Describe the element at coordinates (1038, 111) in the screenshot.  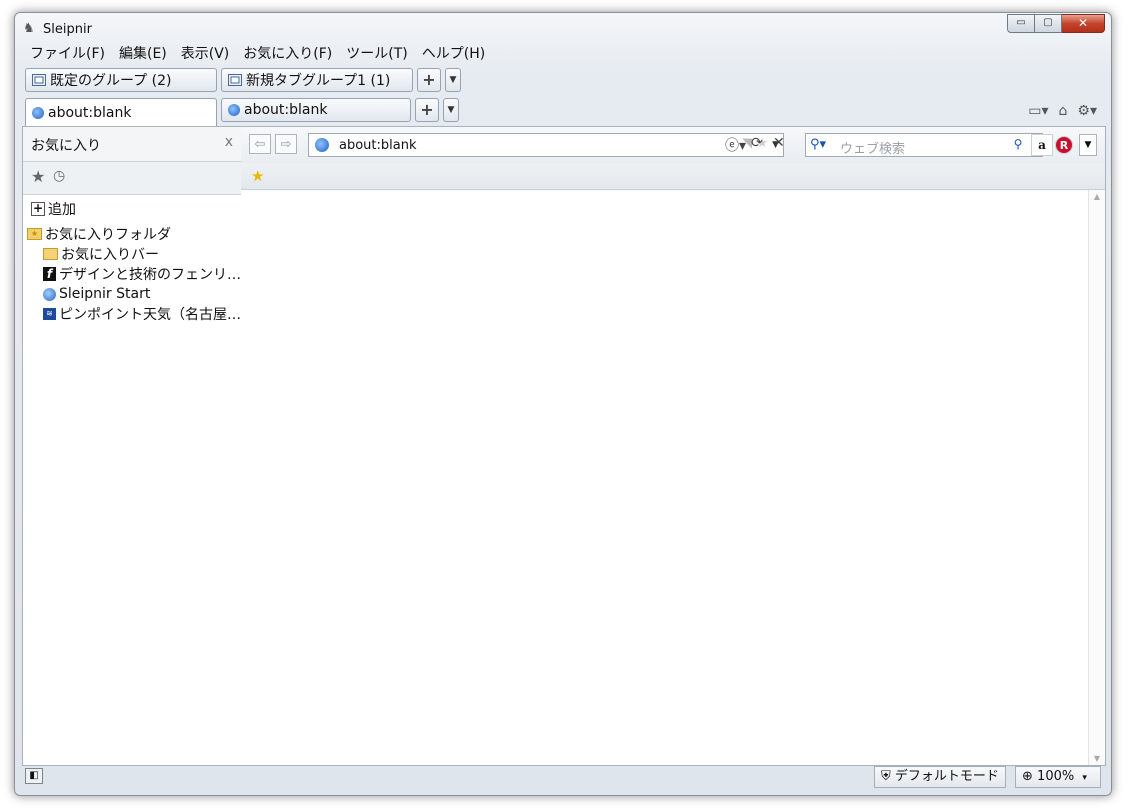
I see `window-list-icon: ▭▾` at that location.